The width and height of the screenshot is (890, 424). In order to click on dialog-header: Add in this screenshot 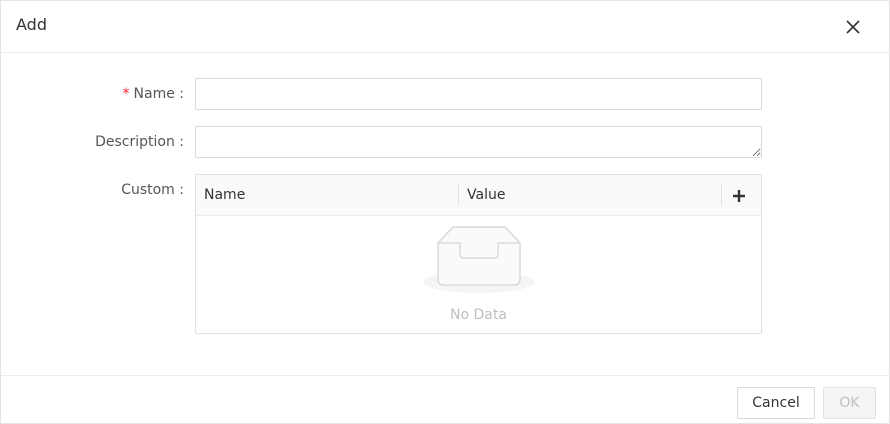, I will do `click(445, 27)`.